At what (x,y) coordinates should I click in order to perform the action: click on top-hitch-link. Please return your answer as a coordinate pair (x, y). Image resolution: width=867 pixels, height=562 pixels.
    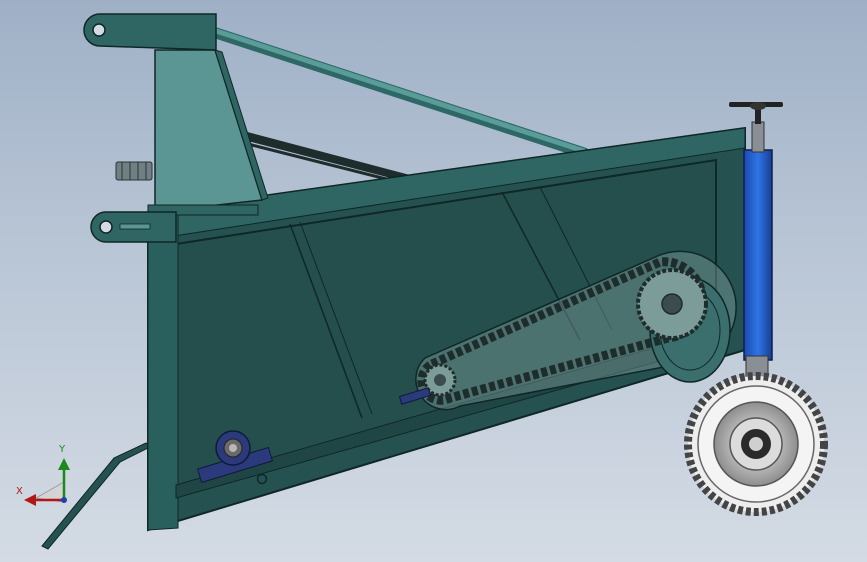
    Looking at the image, I should click on (150, 32).